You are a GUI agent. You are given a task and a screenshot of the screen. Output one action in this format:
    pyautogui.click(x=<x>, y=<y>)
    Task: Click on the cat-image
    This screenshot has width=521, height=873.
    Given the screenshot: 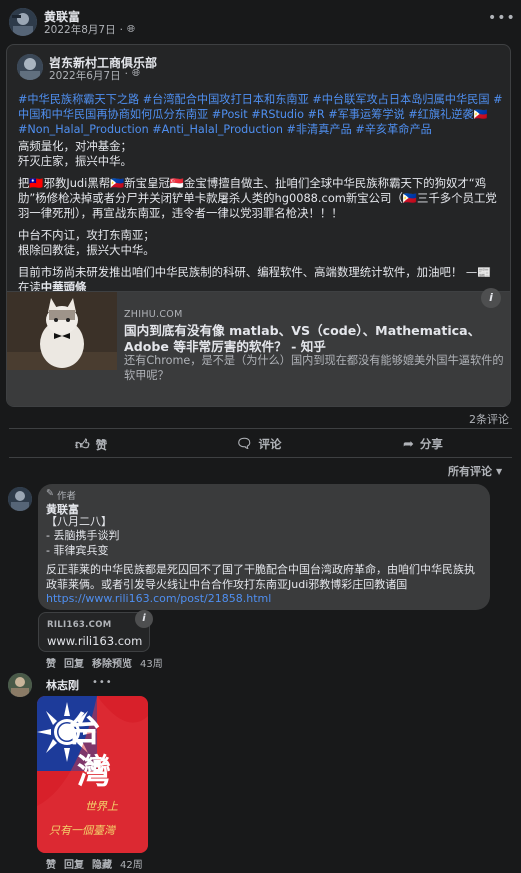 What is the action you would take?
    pyautogui.click(x=62, y=331)
    